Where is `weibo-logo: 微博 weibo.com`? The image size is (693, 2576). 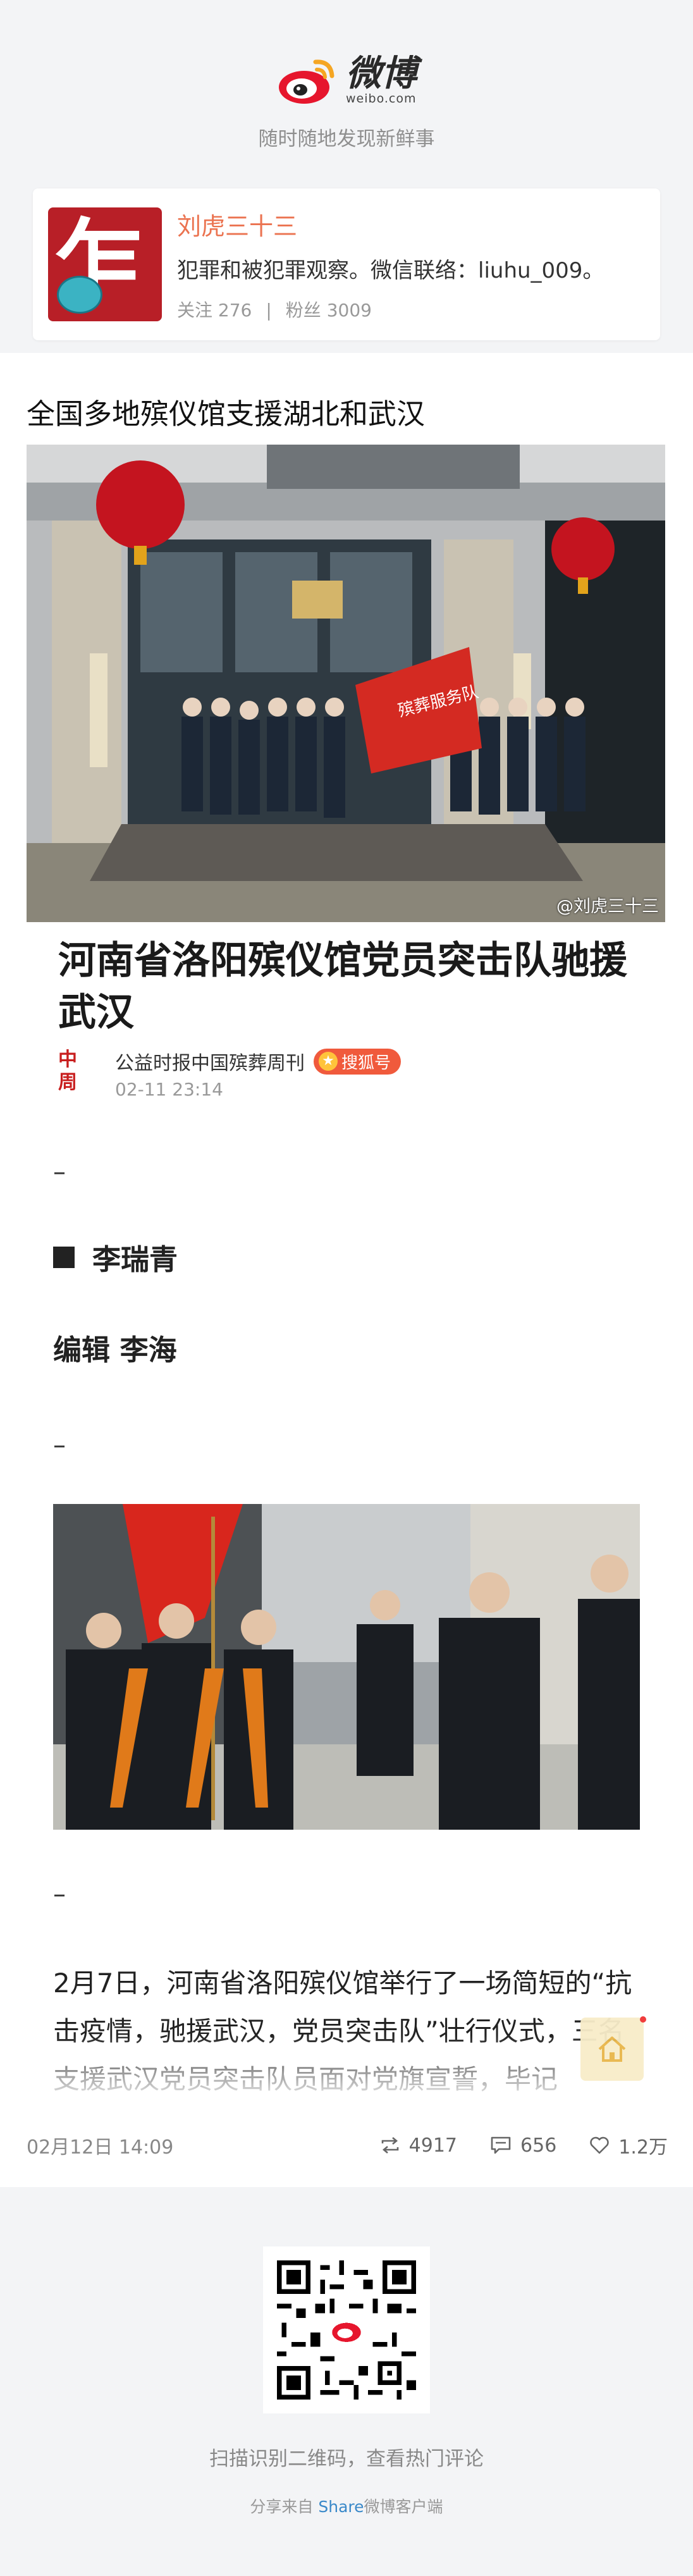
weibo-logo: 微博 weibo.com is located at coordinates (346, 81).